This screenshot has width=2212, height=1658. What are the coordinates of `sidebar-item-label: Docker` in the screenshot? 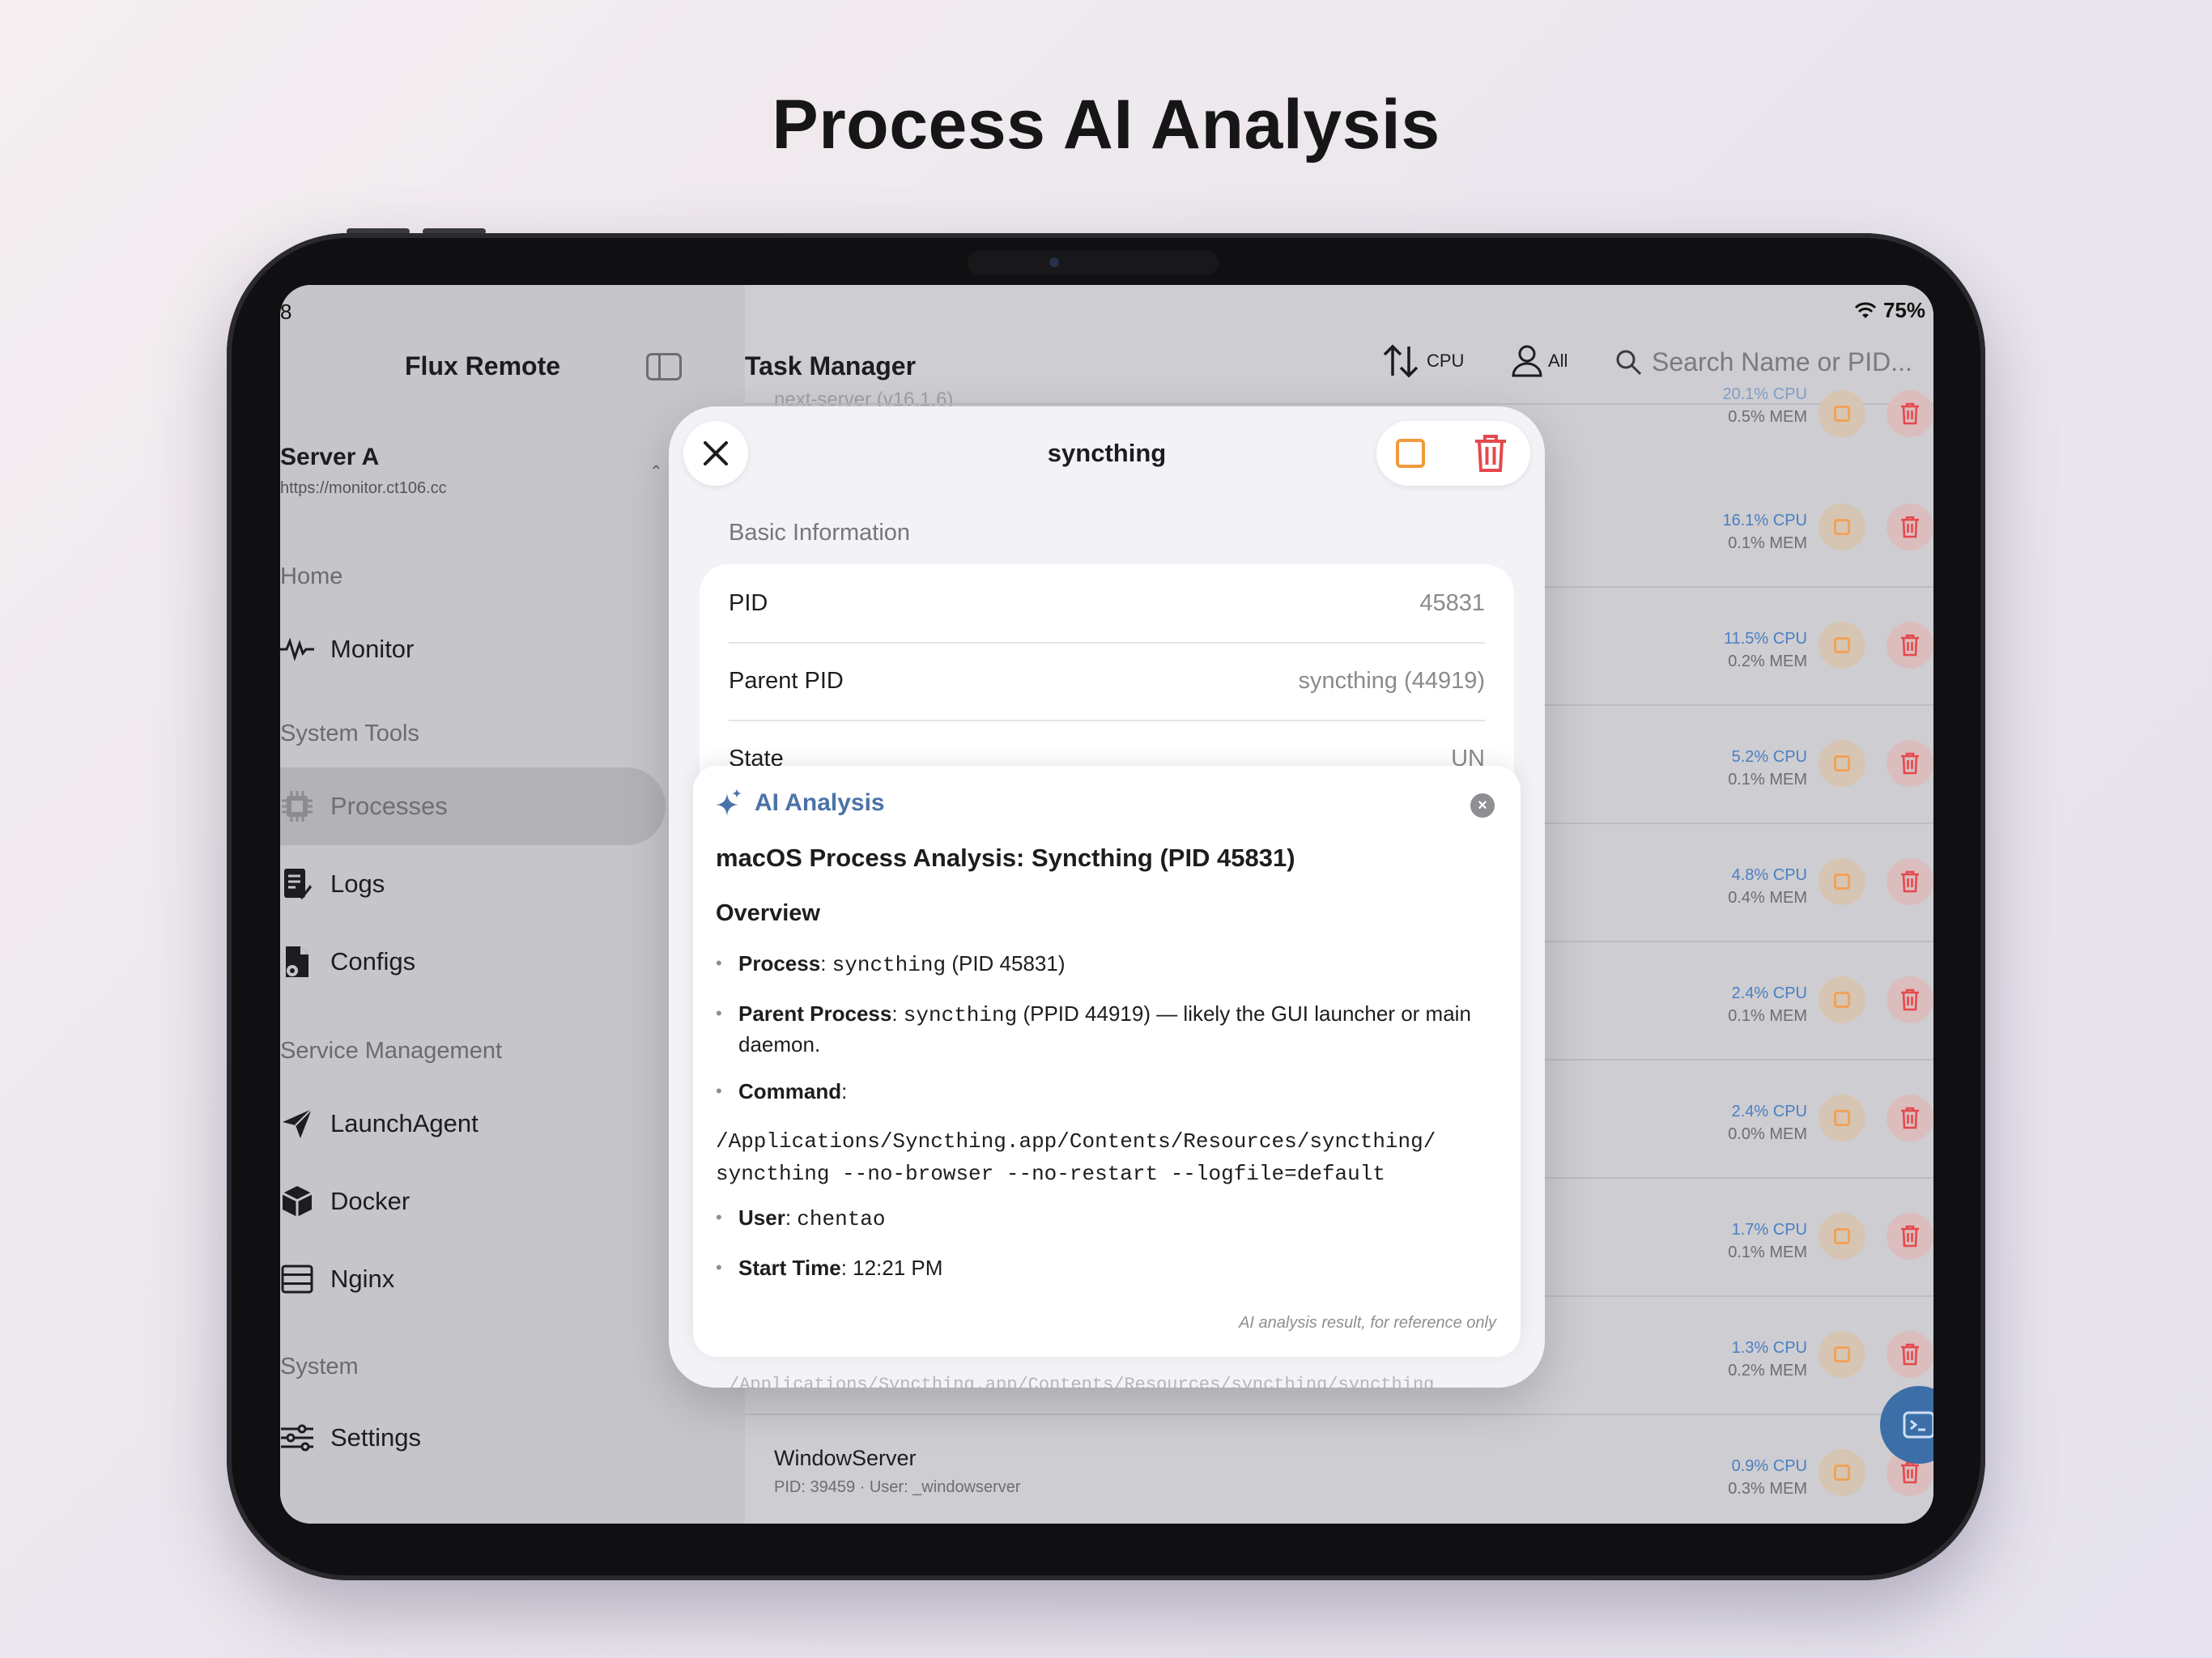 It's located at (370, 1201).